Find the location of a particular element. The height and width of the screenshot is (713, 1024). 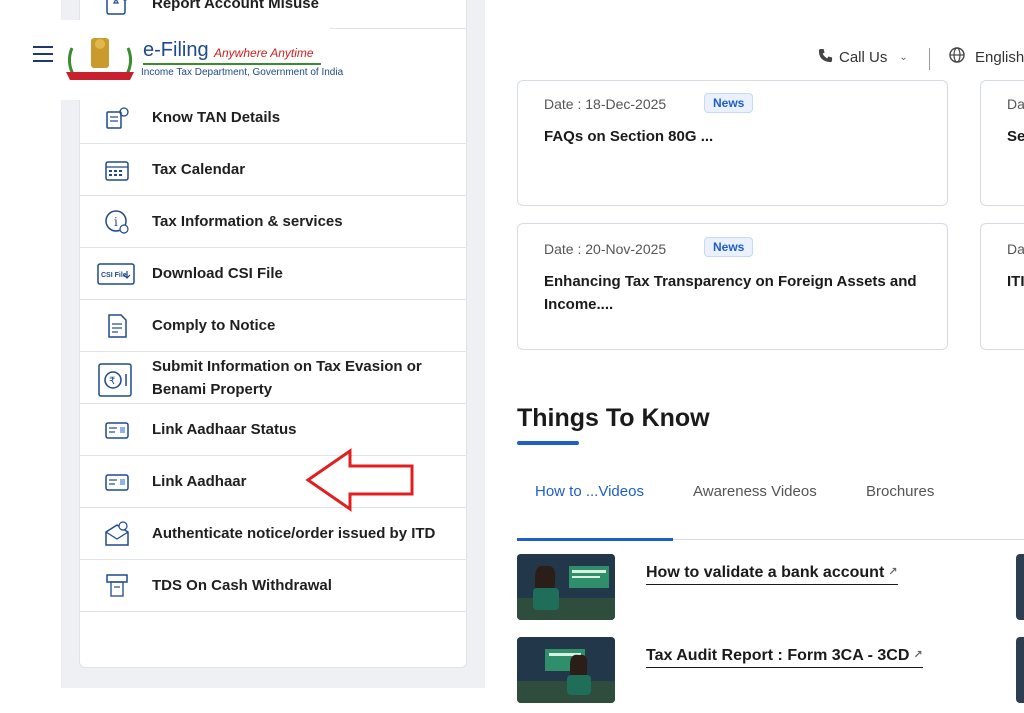

quick-link-tax-information: i Tax Information & services is located at coordinates (273, 222).